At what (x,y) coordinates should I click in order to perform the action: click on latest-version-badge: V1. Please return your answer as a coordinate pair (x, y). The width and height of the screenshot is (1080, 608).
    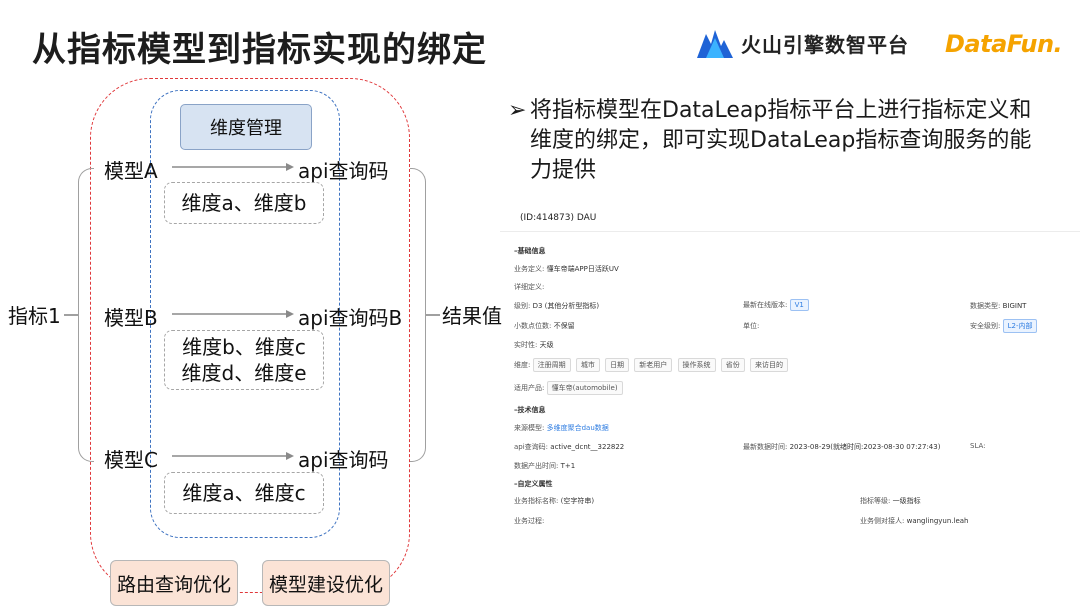
    Looking at the image, I should click on (799, 305).